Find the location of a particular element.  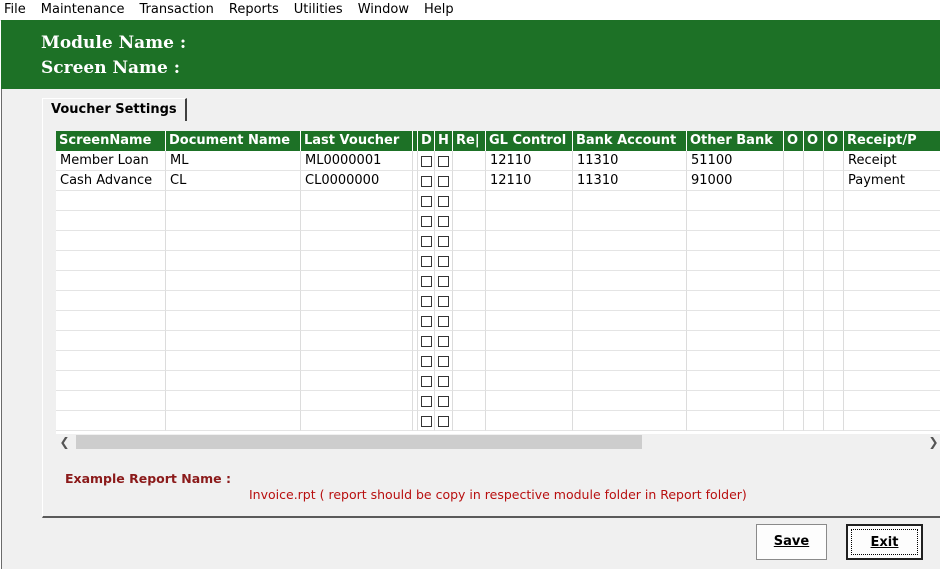

column-header-o1: O is located at coordinates (794, 141).